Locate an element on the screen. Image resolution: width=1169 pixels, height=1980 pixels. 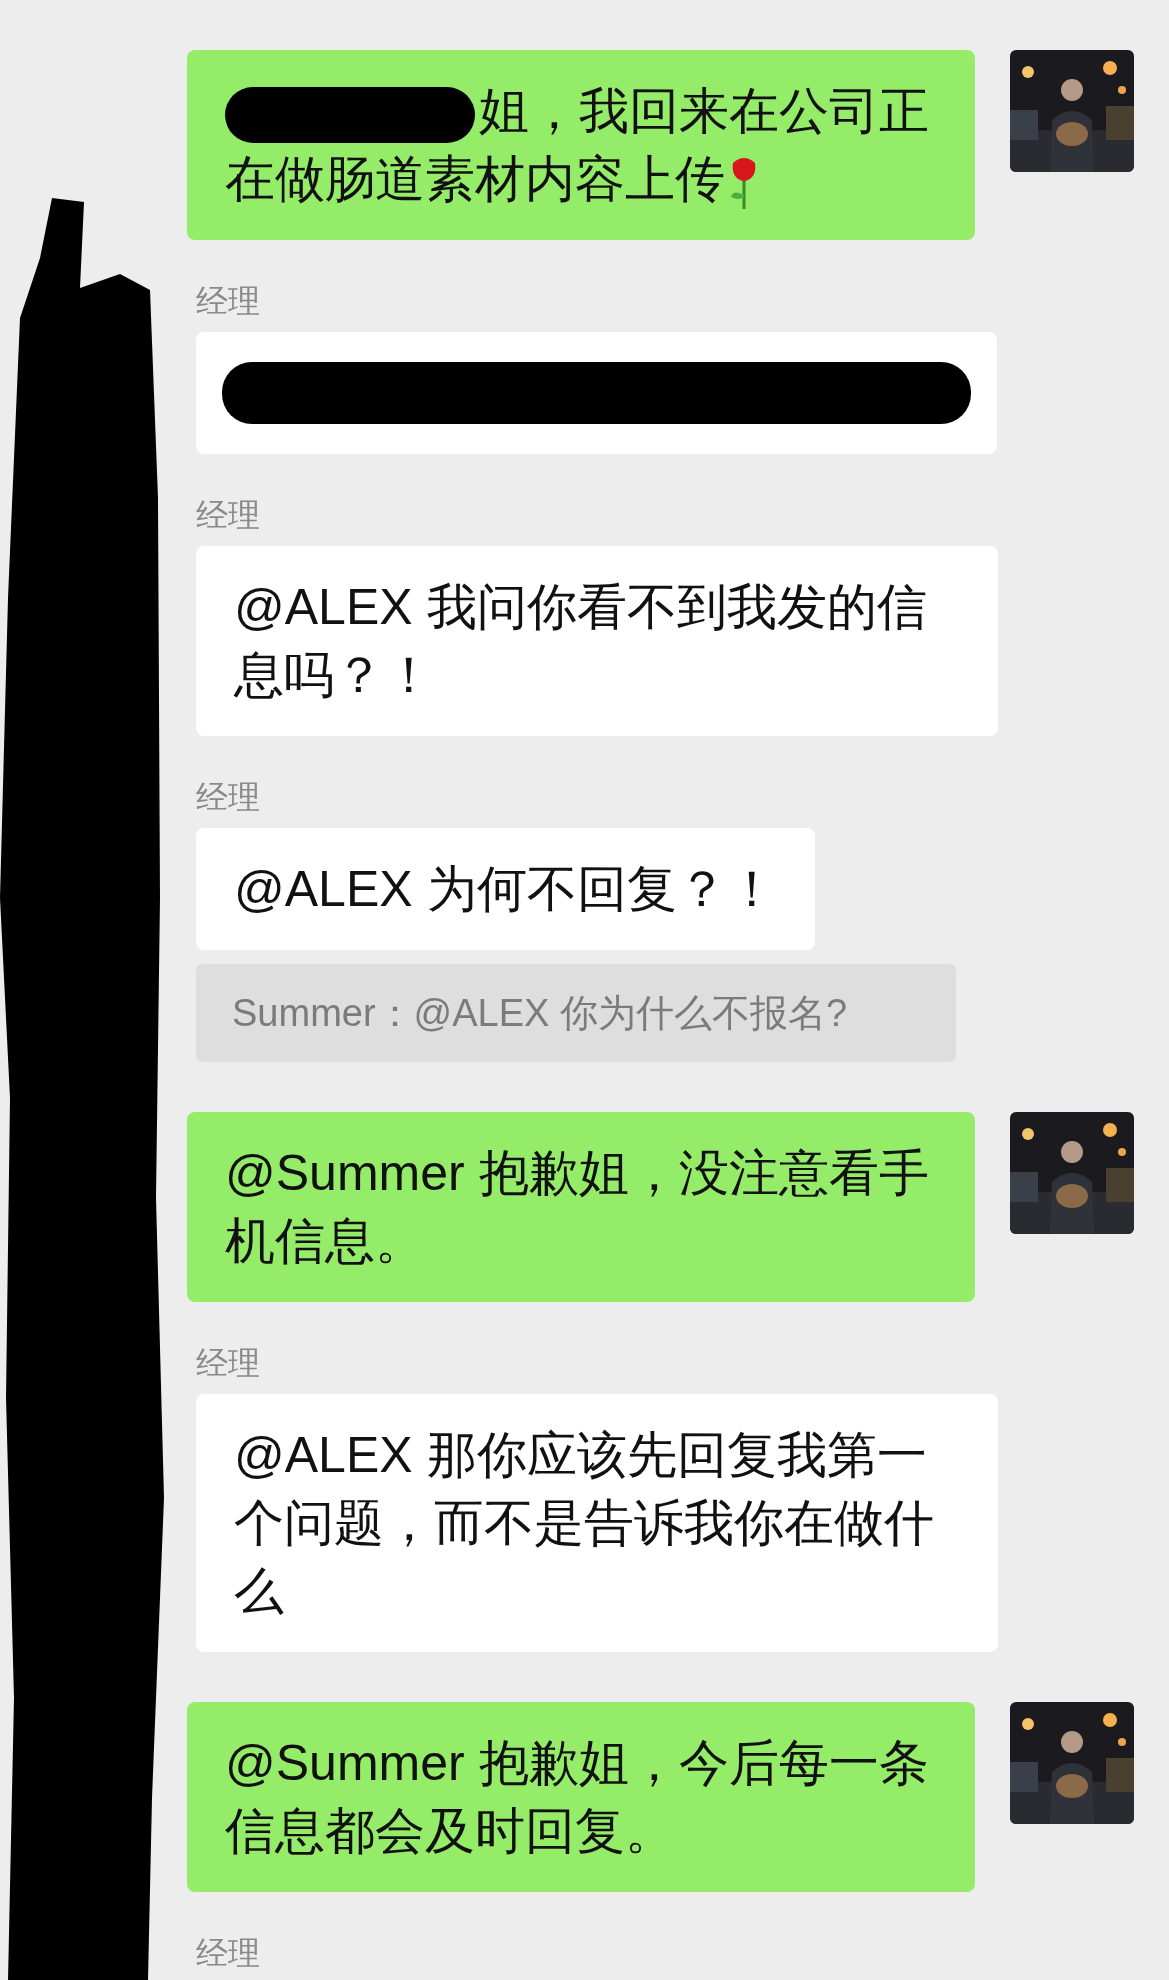
message-bubble: @ALEX 那你应该先回复我第一个问题，而不是告诉我你在做什么 is located at coordinates (597, 1523).